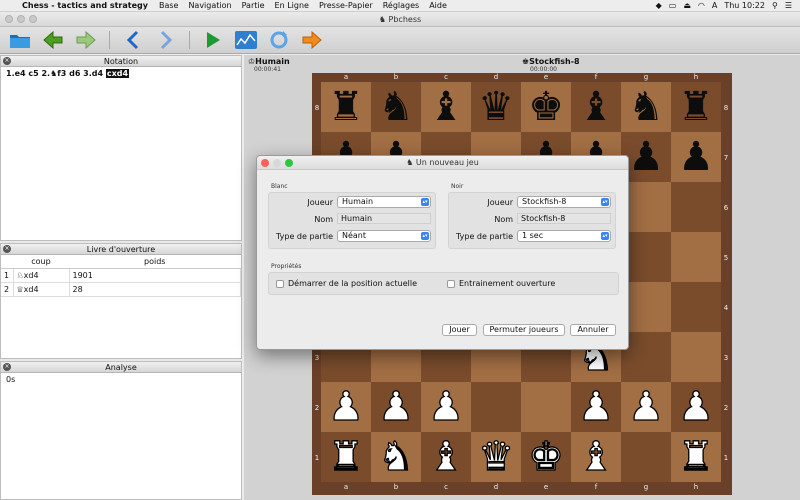 The width and height of the screenshot is (800, 500). Describe the element at coordinates (459, 330) in the screenshot. I see `play-button: Jouer` at that location.